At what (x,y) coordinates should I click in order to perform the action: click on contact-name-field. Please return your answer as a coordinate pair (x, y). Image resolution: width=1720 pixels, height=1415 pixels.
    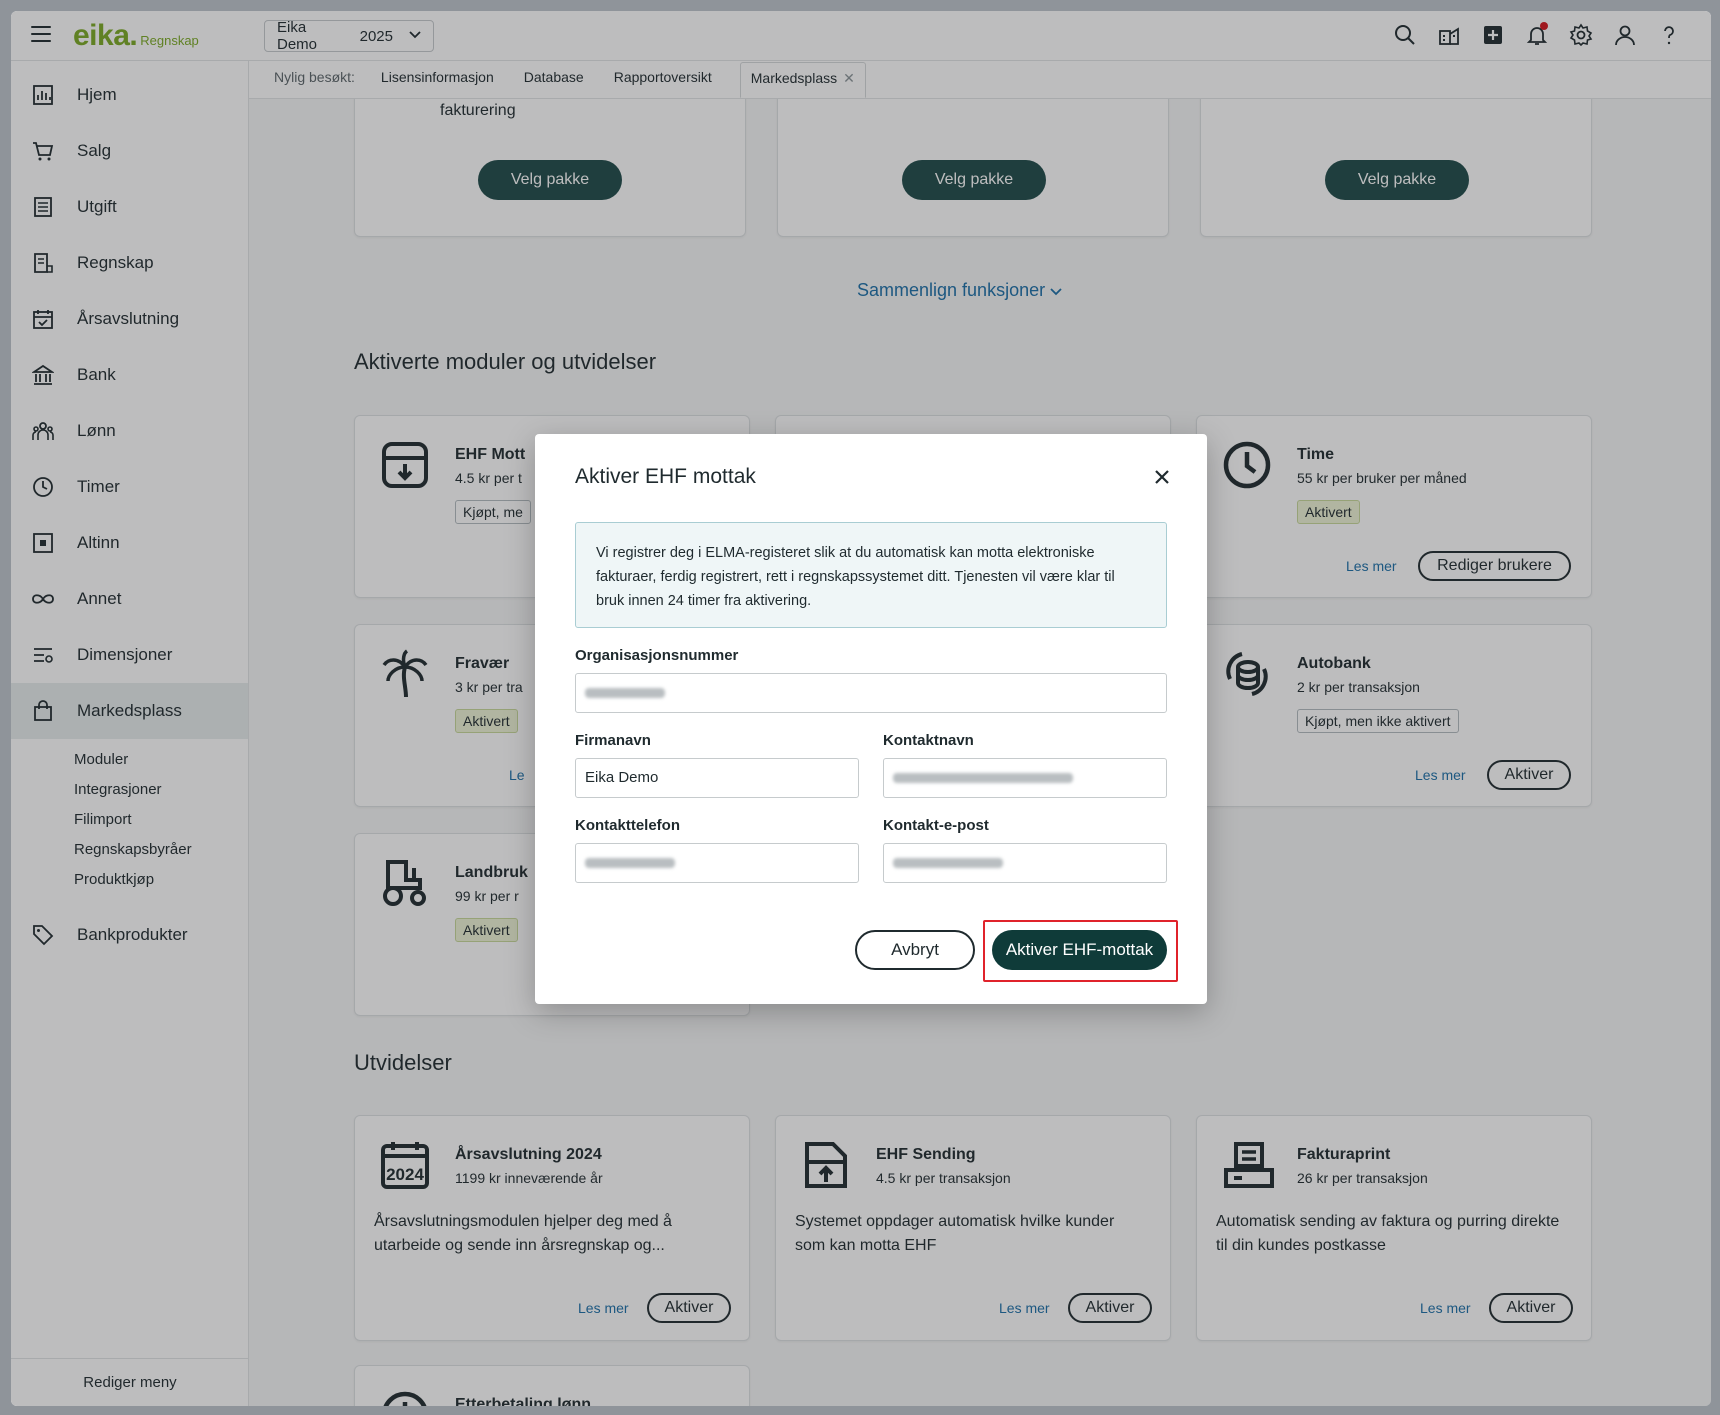
    Looking at the image, I should click on (1025, 778).